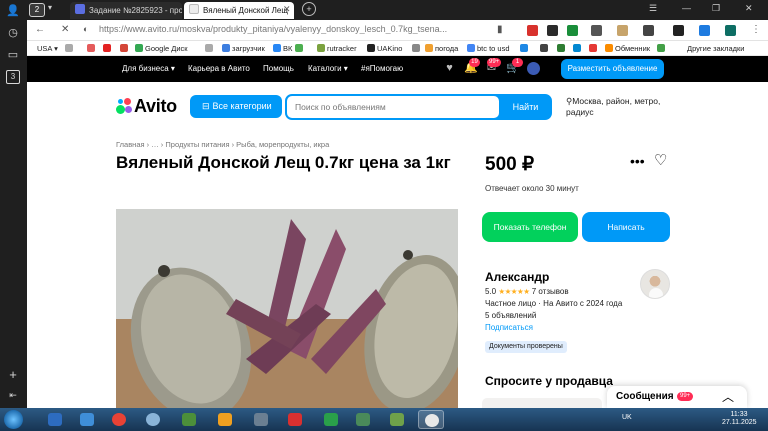 The image size is (768, 431). What do you see at coordinates (441, 48) in the screenshot?
I see `bookmark-item: погода` at bounding box center [441, 48].